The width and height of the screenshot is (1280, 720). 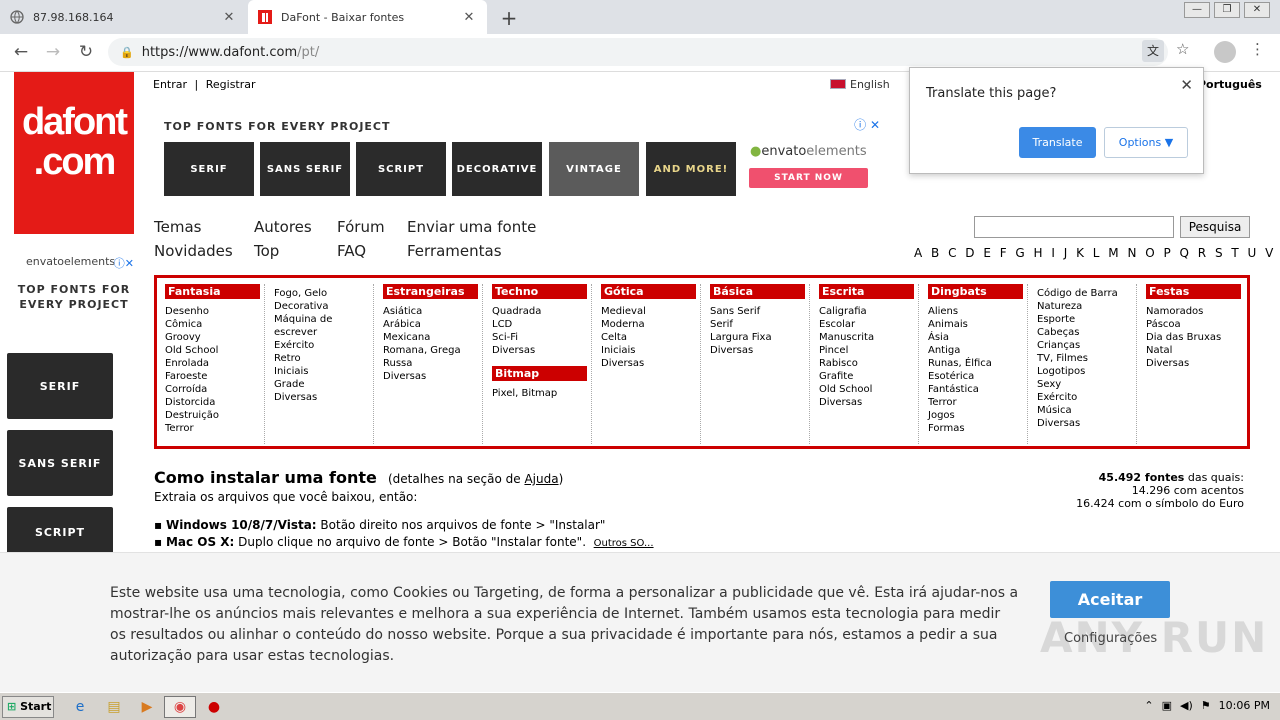 I want to click on category-header: Techno, so click(x=539, y=291).